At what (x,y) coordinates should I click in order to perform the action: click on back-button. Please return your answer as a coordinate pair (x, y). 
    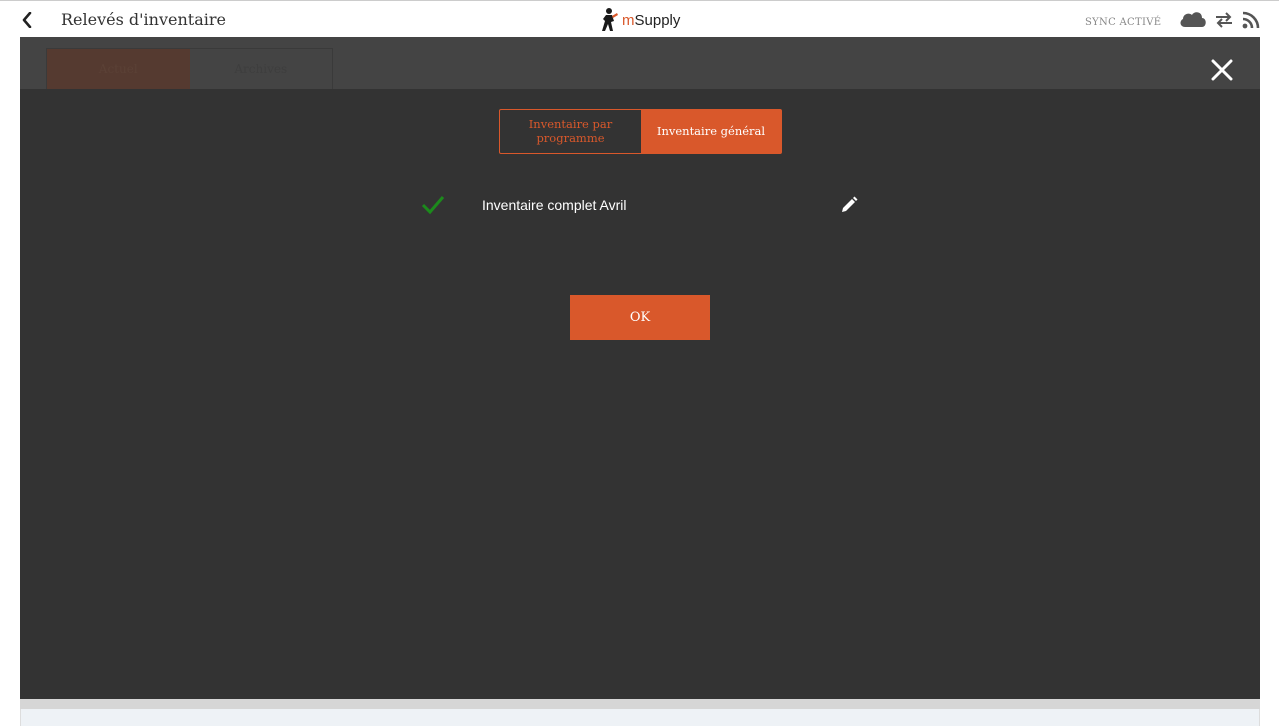
    Looking at the image, I should click on (27, 20).